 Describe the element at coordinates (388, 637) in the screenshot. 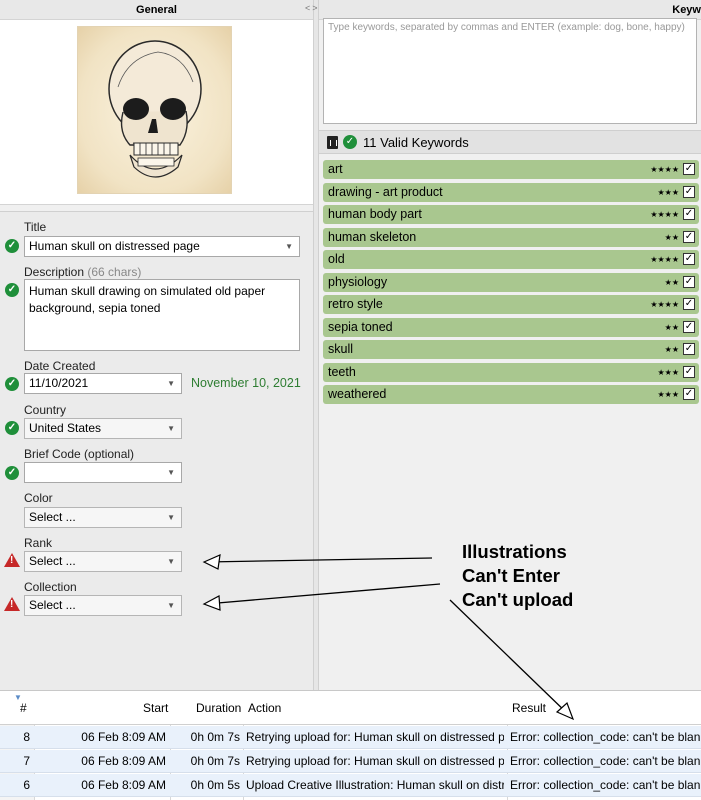

I see `annotation-arrows` at that location.